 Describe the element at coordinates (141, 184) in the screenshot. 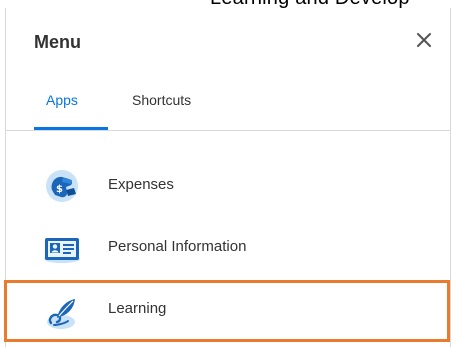

I see `app-label-expenses: Expenses` at that location.